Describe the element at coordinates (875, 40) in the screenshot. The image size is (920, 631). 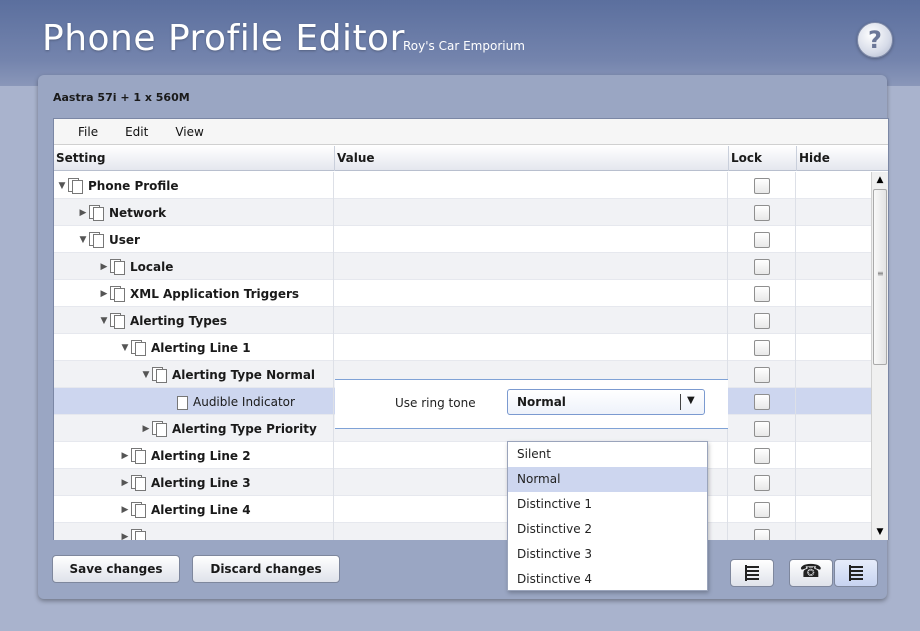
I see `help-button: ?` at that location.